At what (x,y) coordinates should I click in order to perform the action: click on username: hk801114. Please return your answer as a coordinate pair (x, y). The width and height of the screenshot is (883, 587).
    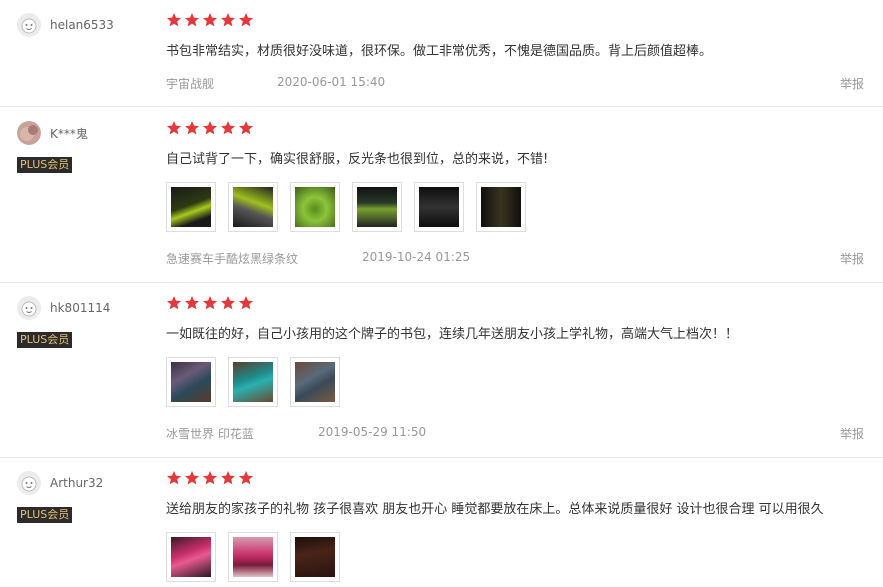
    Looking at the image, I should click on (80, 308).